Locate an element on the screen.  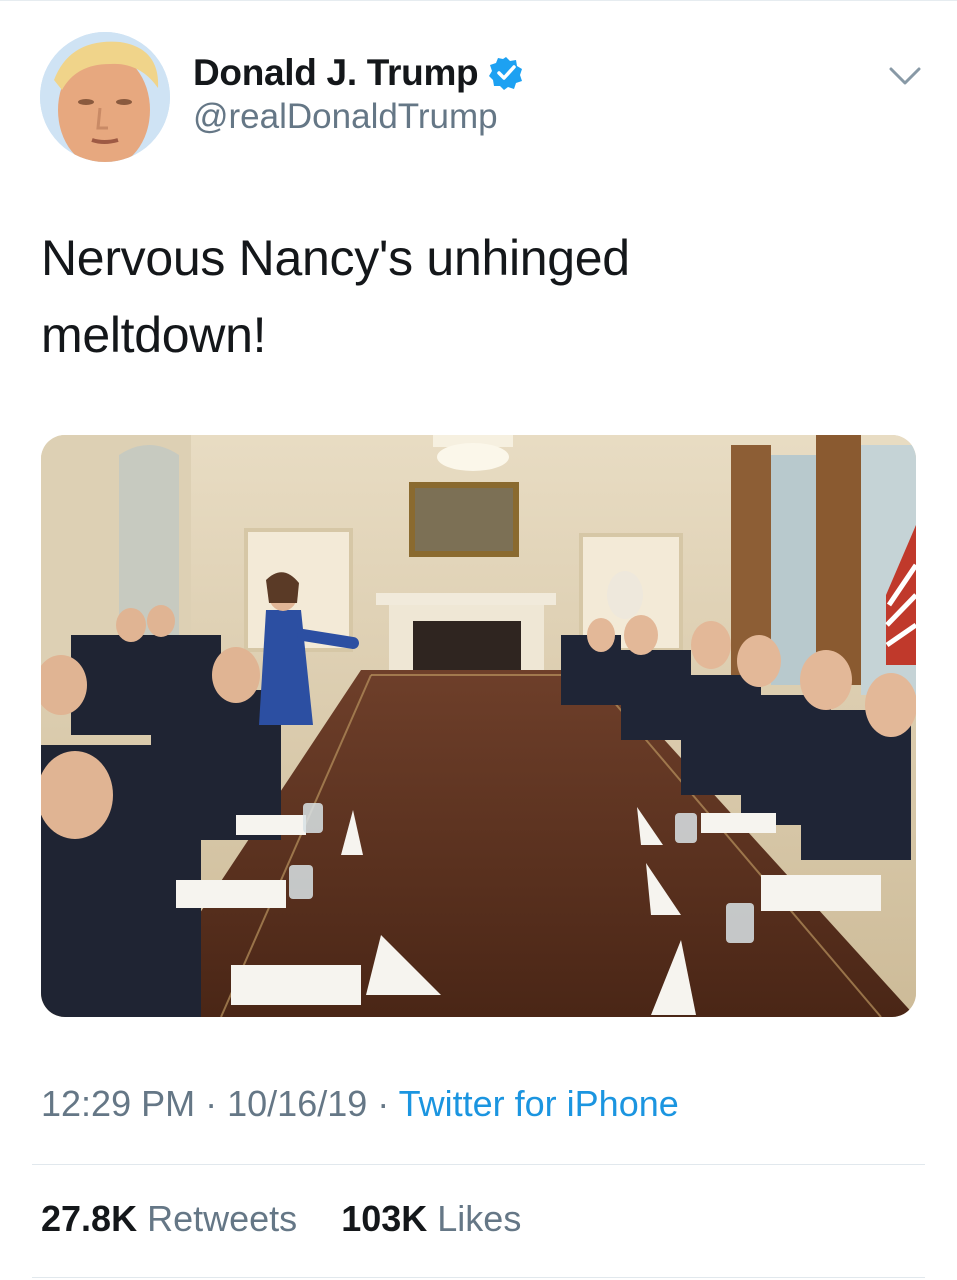
avatar is located at coordinates (105, 97).